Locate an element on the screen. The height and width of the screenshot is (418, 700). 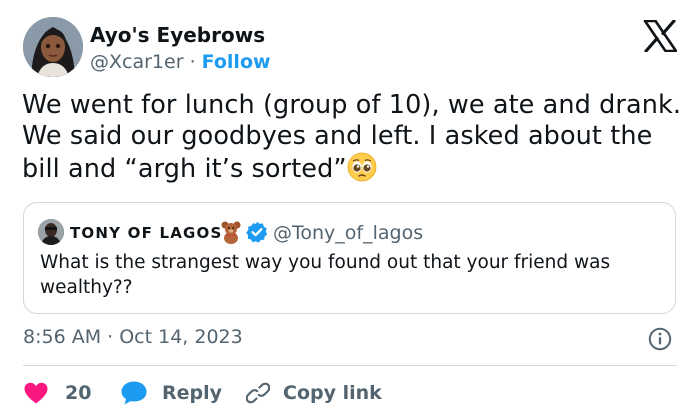
tweet-timestamp: 8:56 AM · Oct 14, 2023 is located at coordinates (133, 337).